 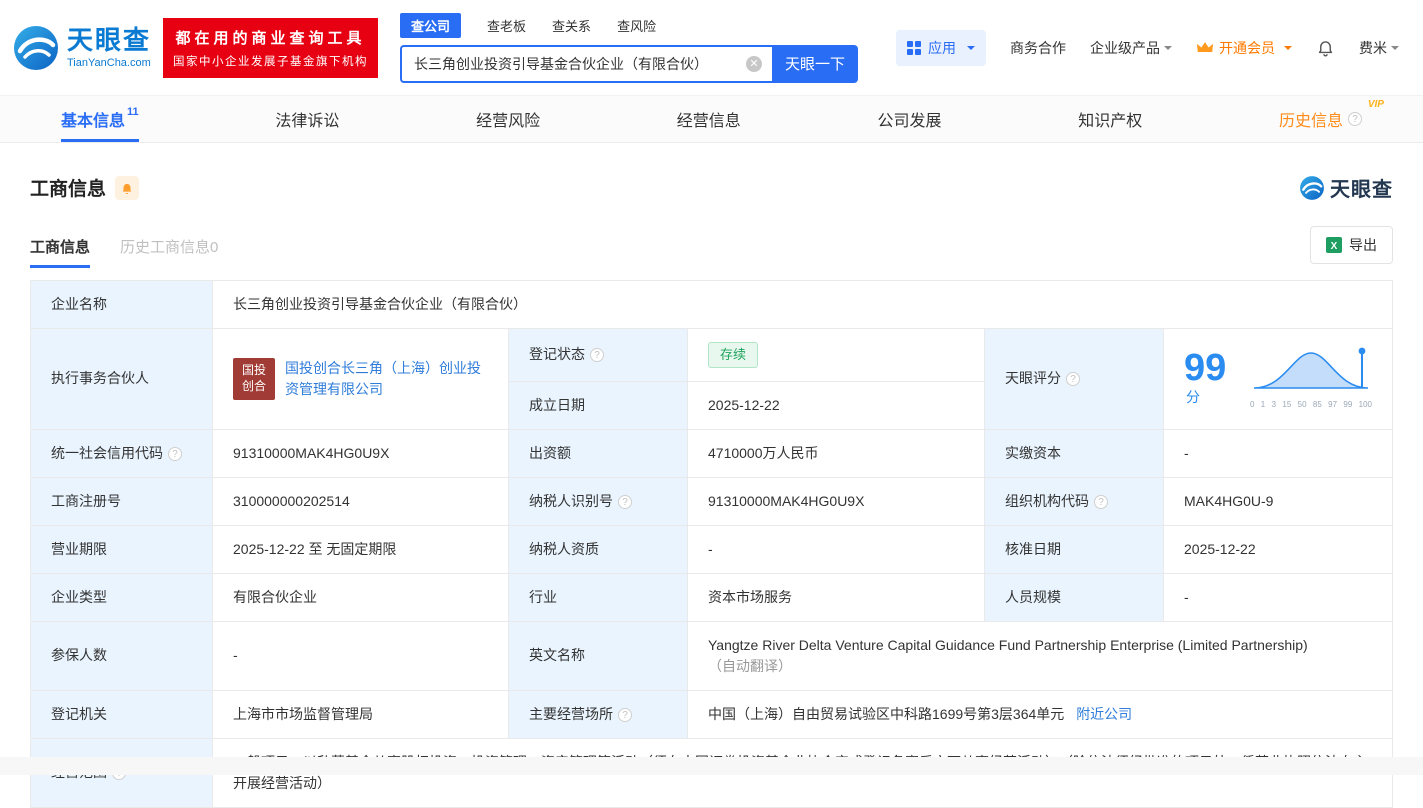 What do you see at coordinates (598, 405) in the screenshot?
I see `establish-date-label: 成立日期` at bounding box center [598, 405].